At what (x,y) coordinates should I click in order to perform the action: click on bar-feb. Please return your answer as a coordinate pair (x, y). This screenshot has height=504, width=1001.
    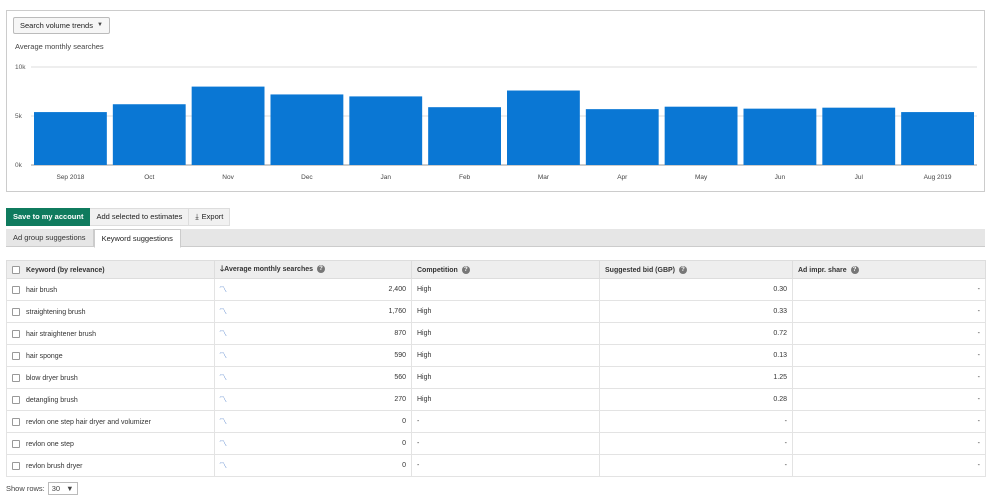
    Looking at the image, I should click on (464, 136).